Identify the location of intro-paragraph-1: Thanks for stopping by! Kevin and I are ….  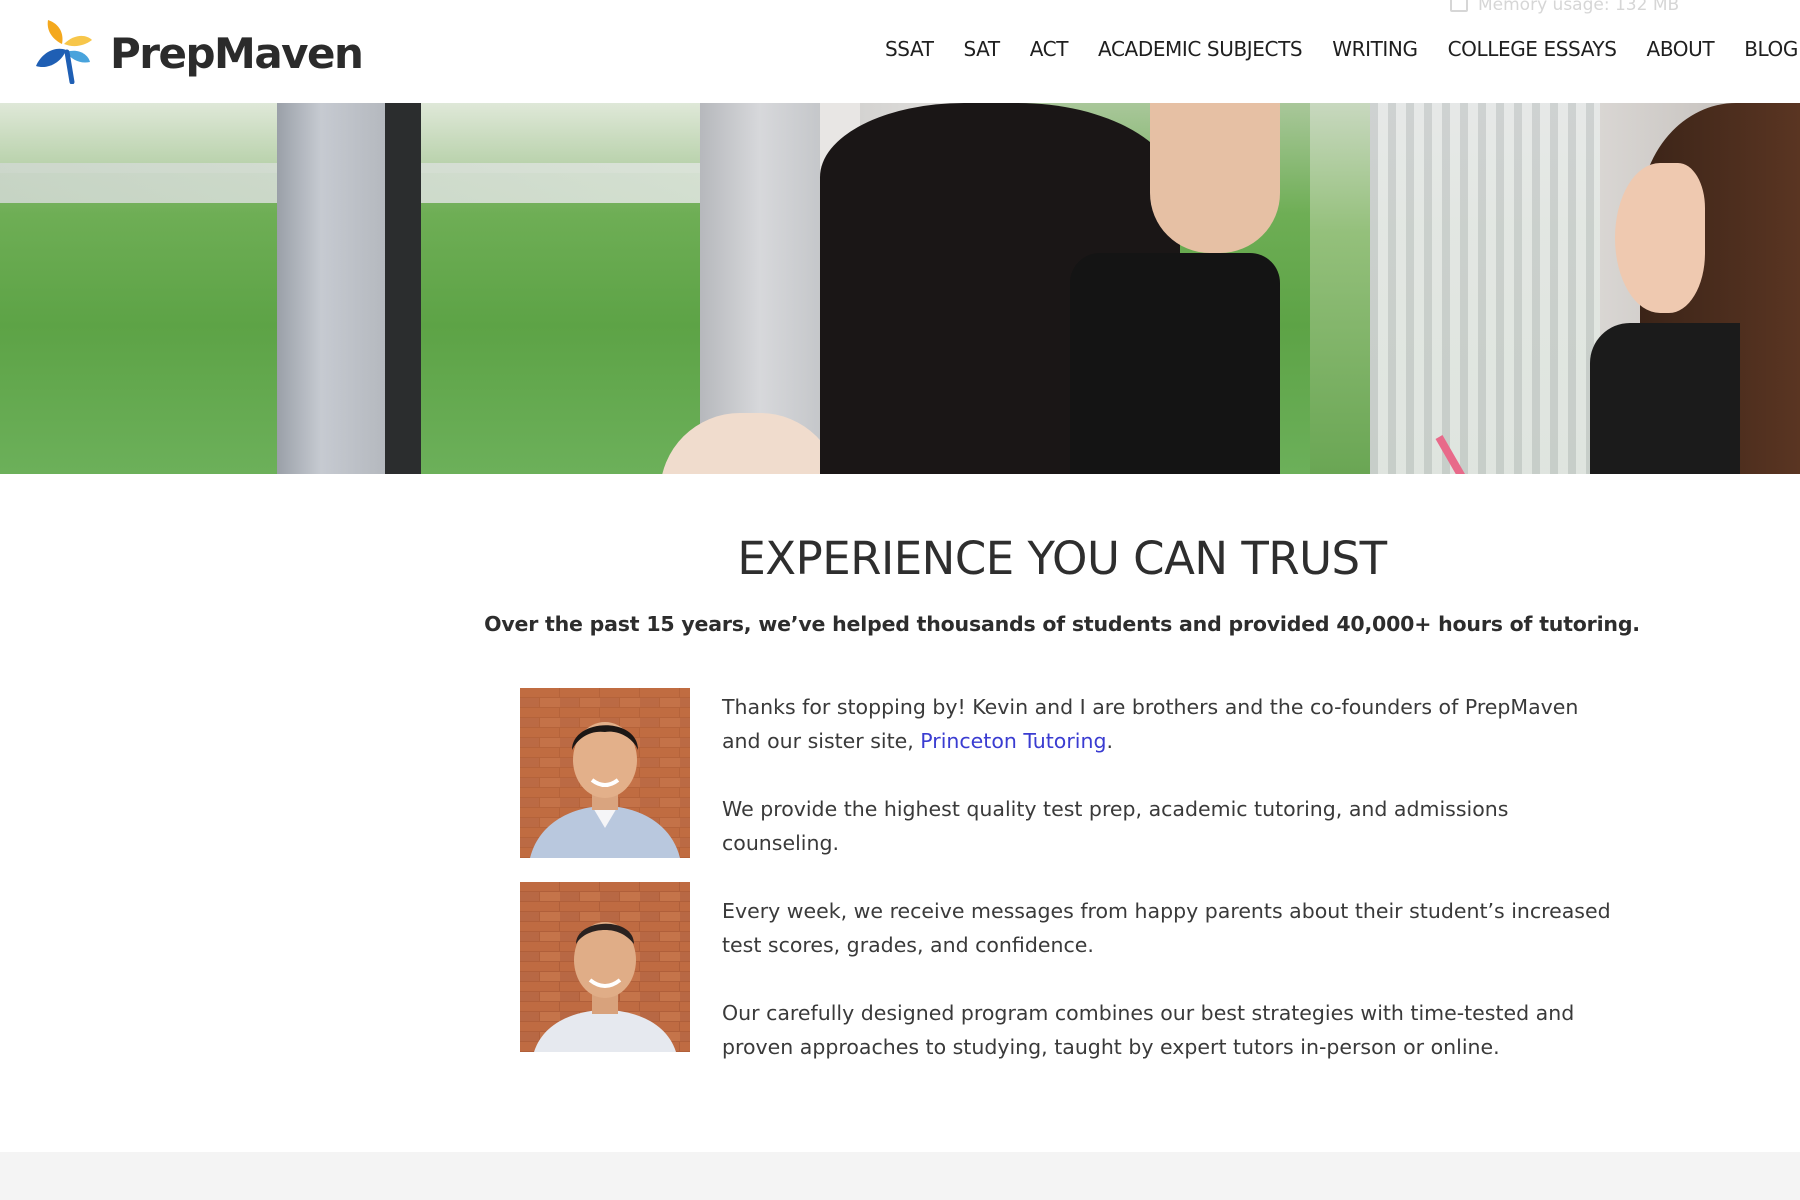
(1150, 724).